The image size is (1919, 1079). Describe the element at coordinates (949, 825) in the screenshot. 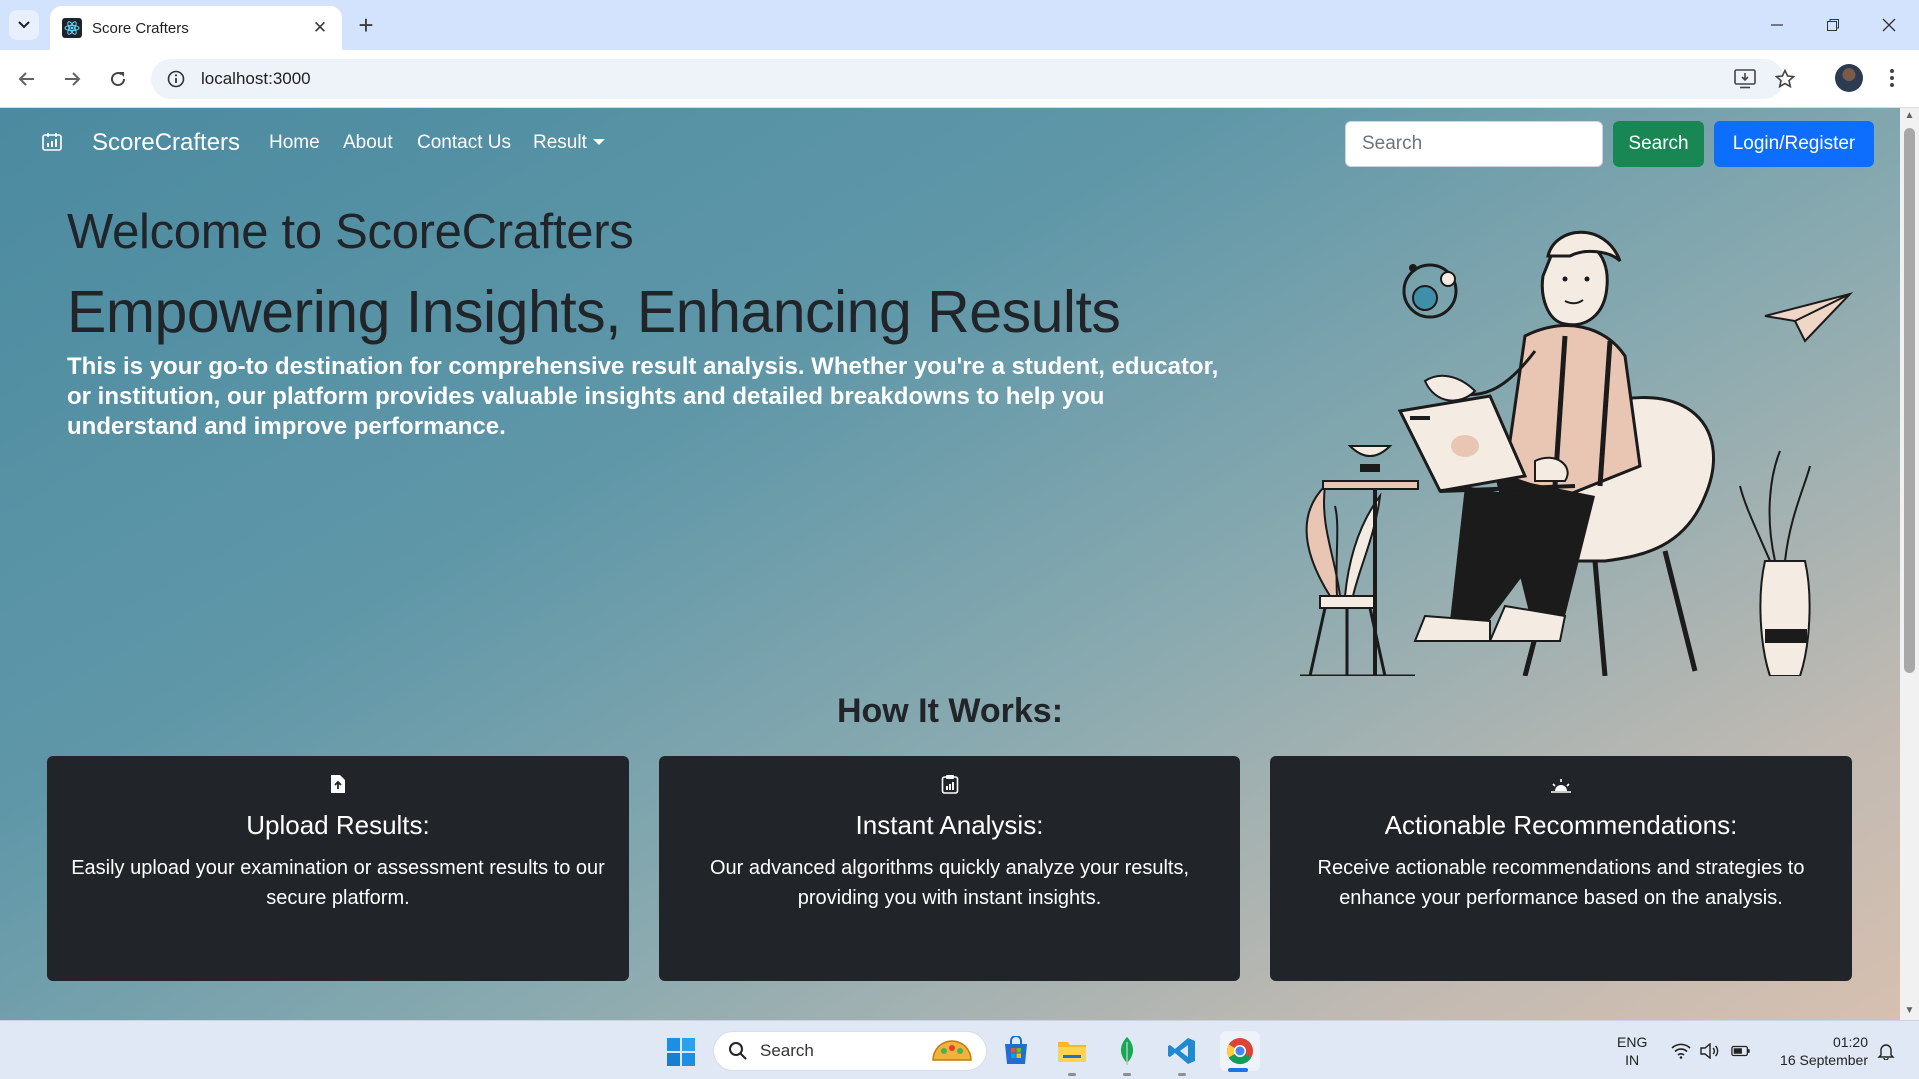

I see `card-title: Instant Analysis:` at that location.